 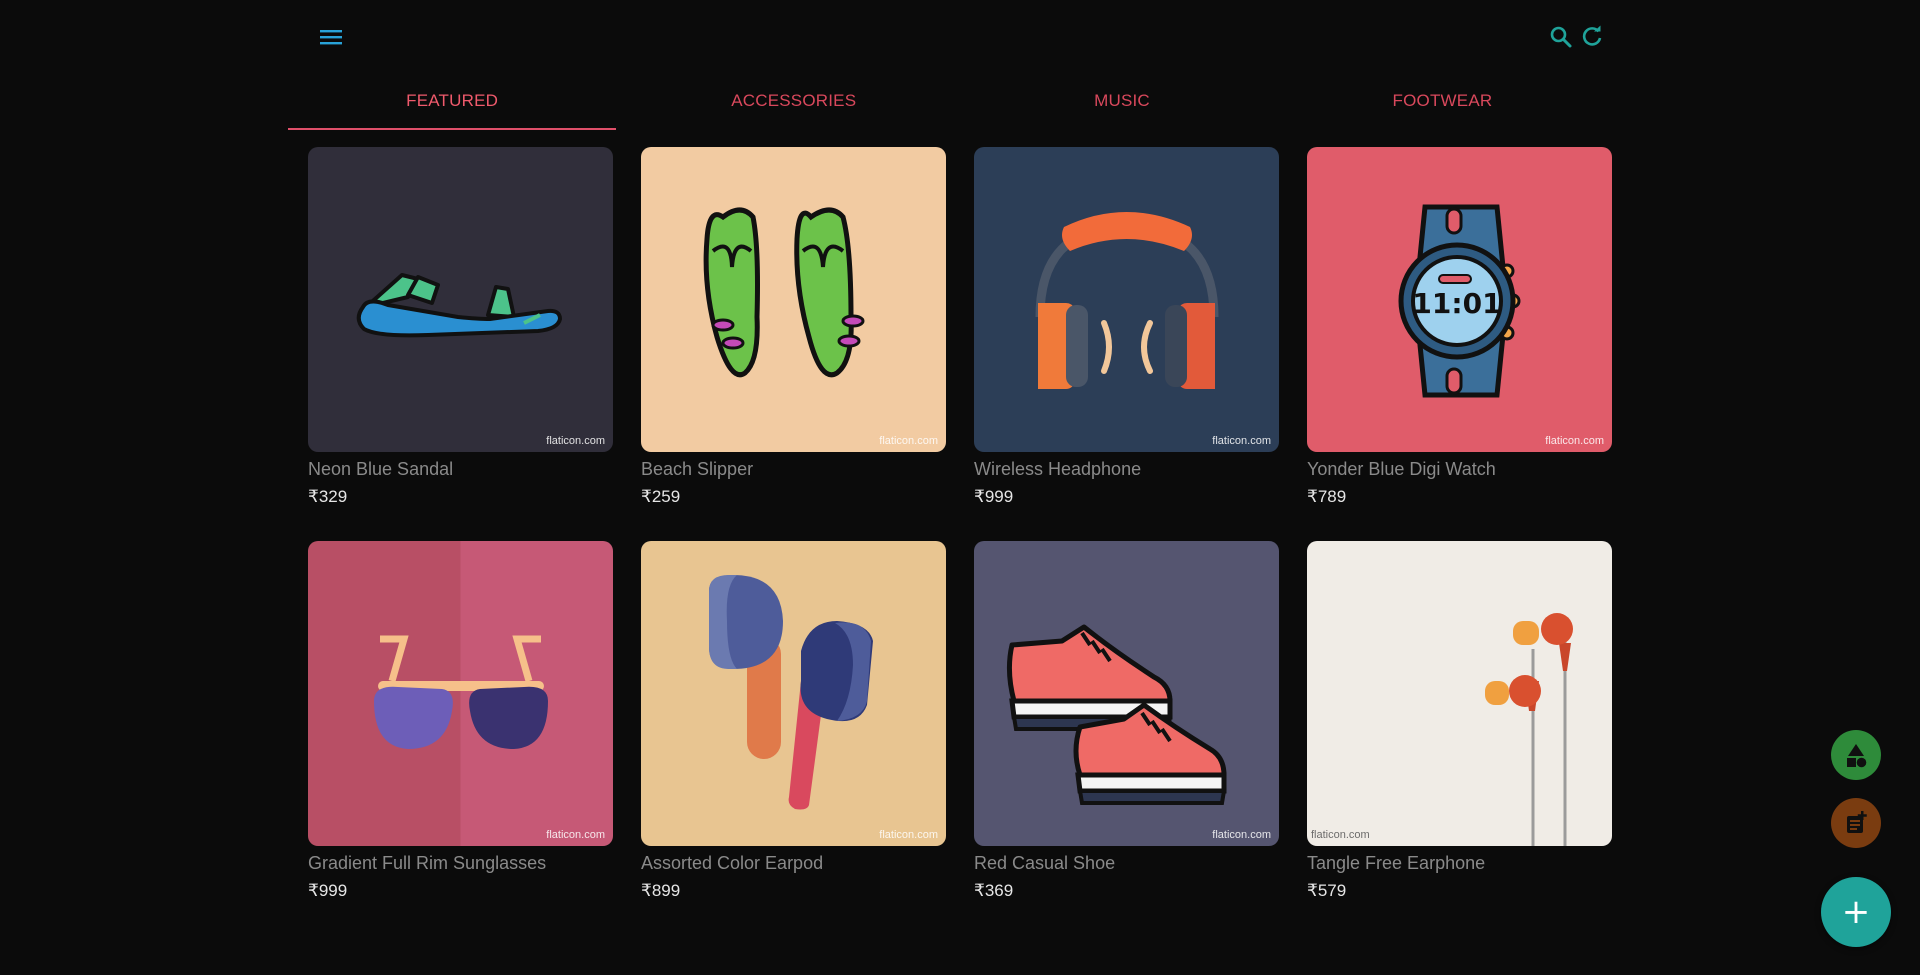 I want to click on product-card: flaticon.com Neon Blue Sandal ₹329, so click(x=460, y=327).